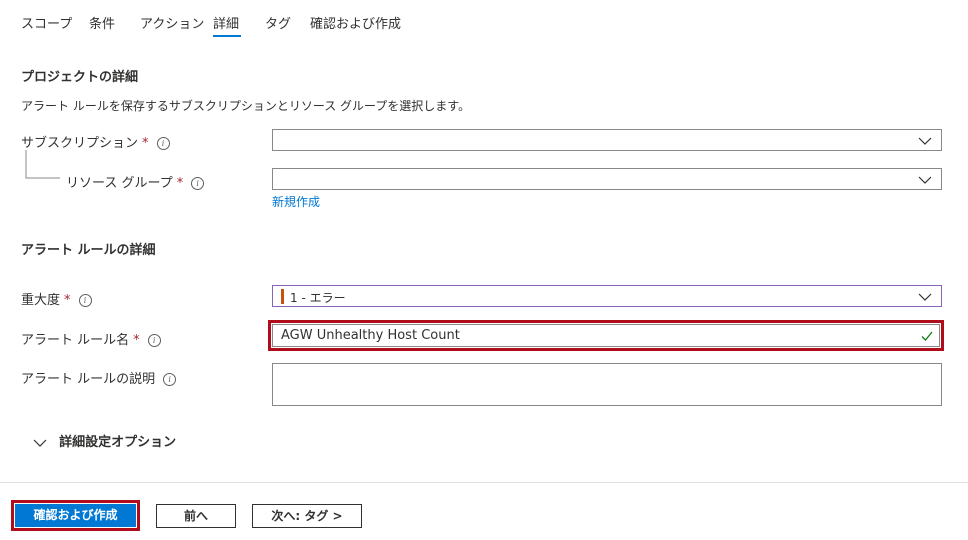 This screenshot has width=968, height=540. Describe the element at coordinates (607, 179) in the screenshot. I see `resource-group-dropdown` at that location.